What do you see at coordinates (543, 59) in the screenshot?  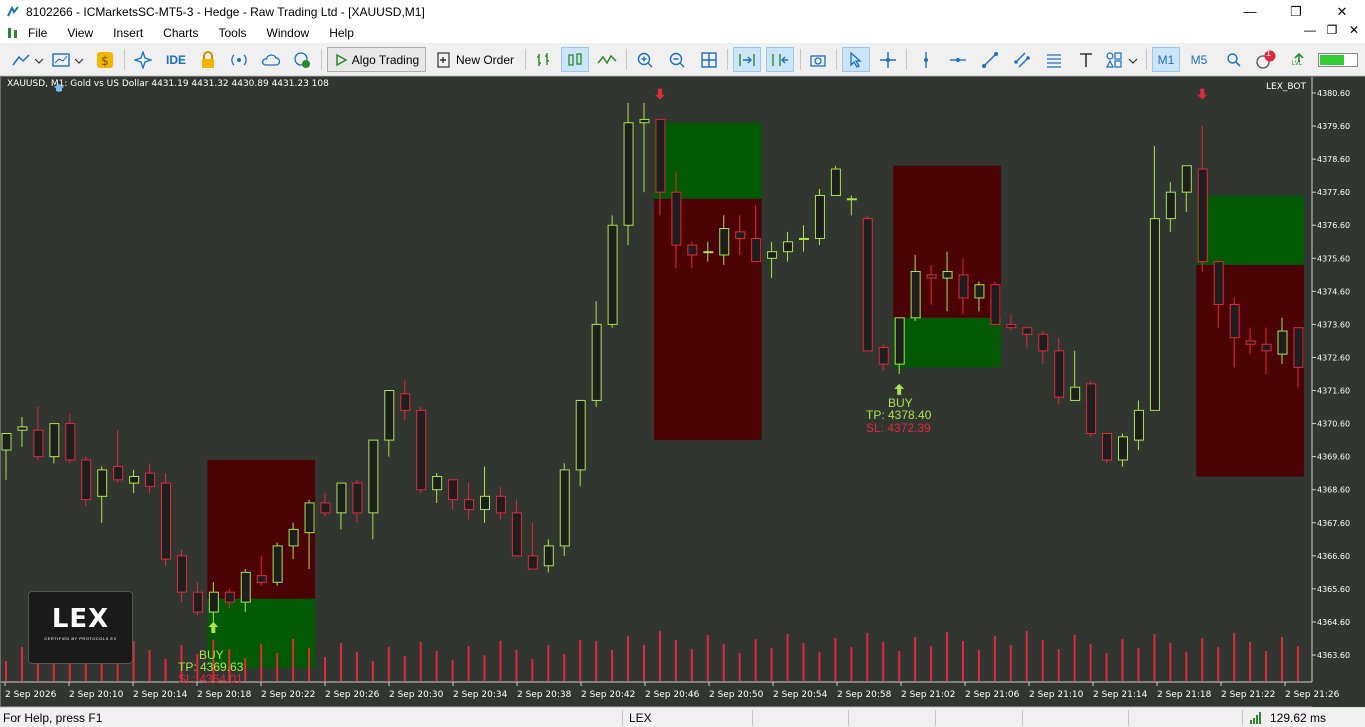 I see `bar-chart-button` at bounding box center [543, 59].